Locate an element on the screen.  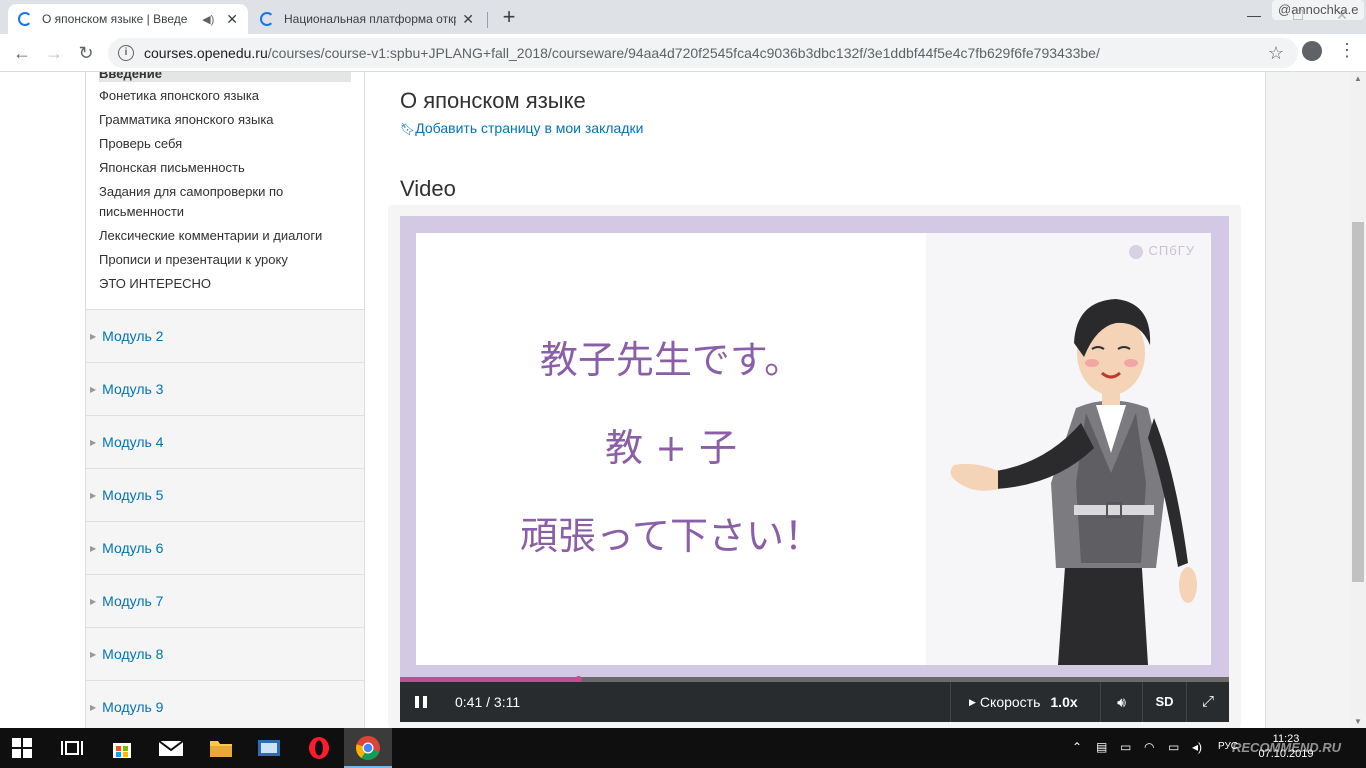
sidebar-item-self-check: Проверь себя is located at coordinates (230, 144).